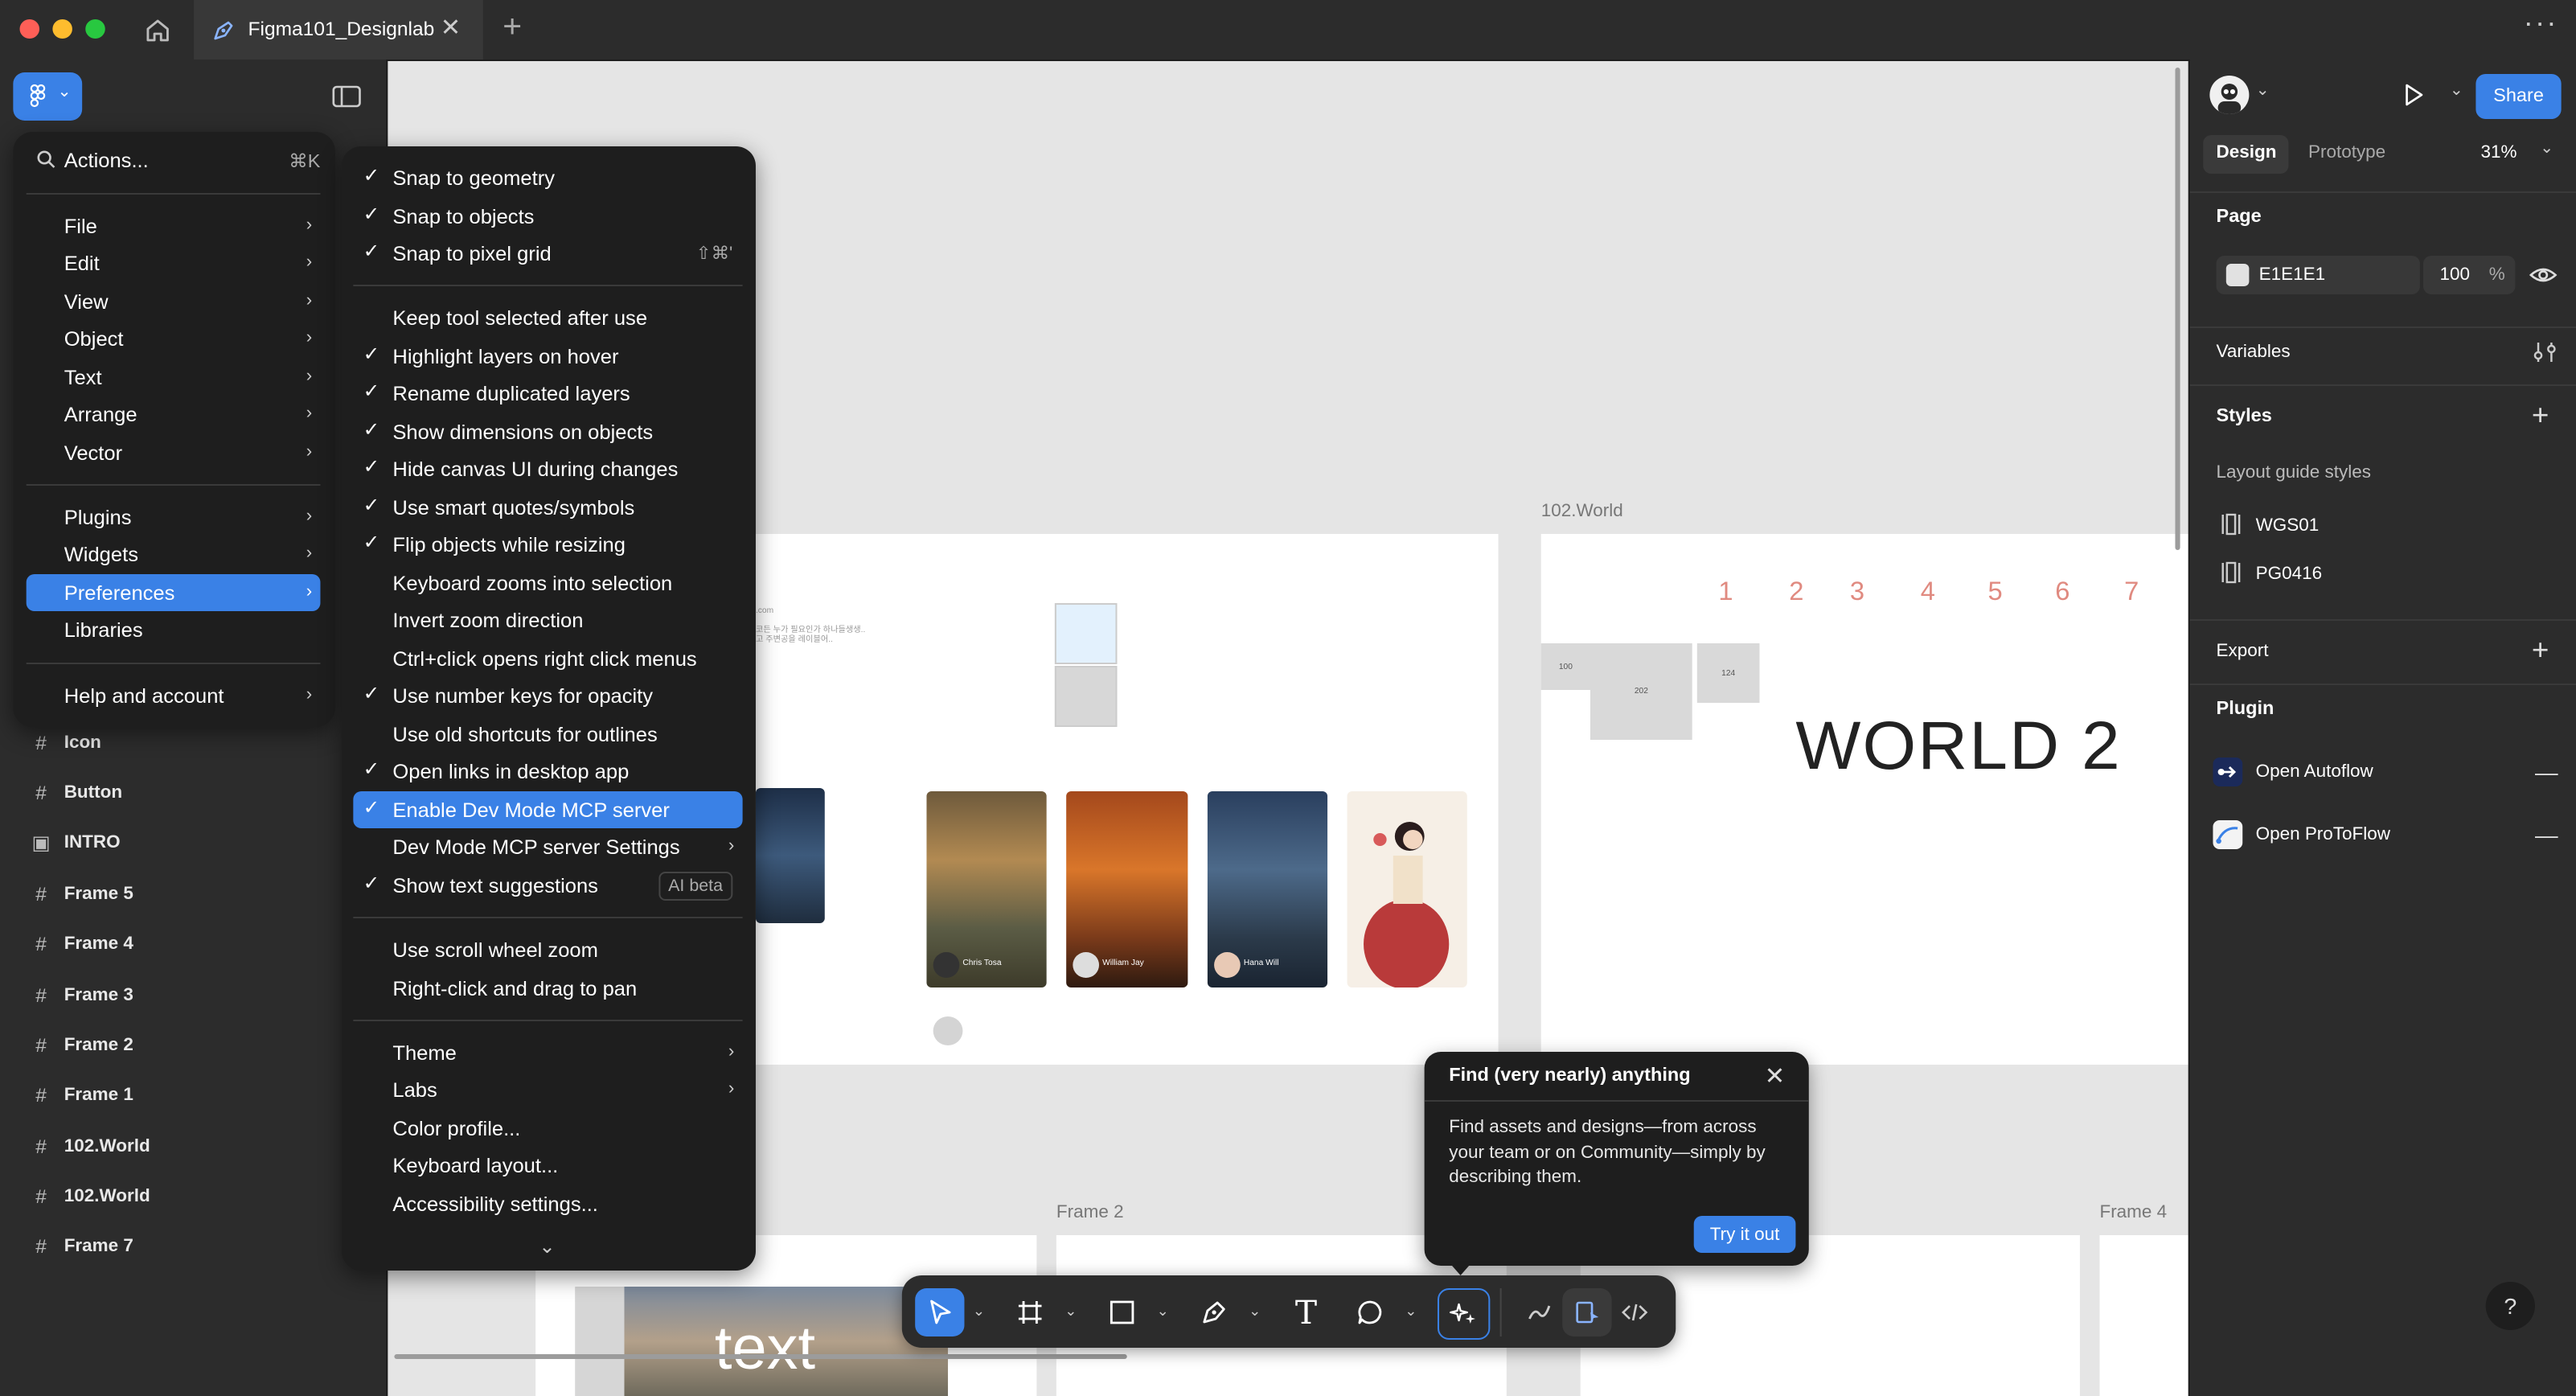  What do you see at coordinates (174, 225) in the screenshot?
I see `menu-item-file: File ›` at bounding box center [174, 225].